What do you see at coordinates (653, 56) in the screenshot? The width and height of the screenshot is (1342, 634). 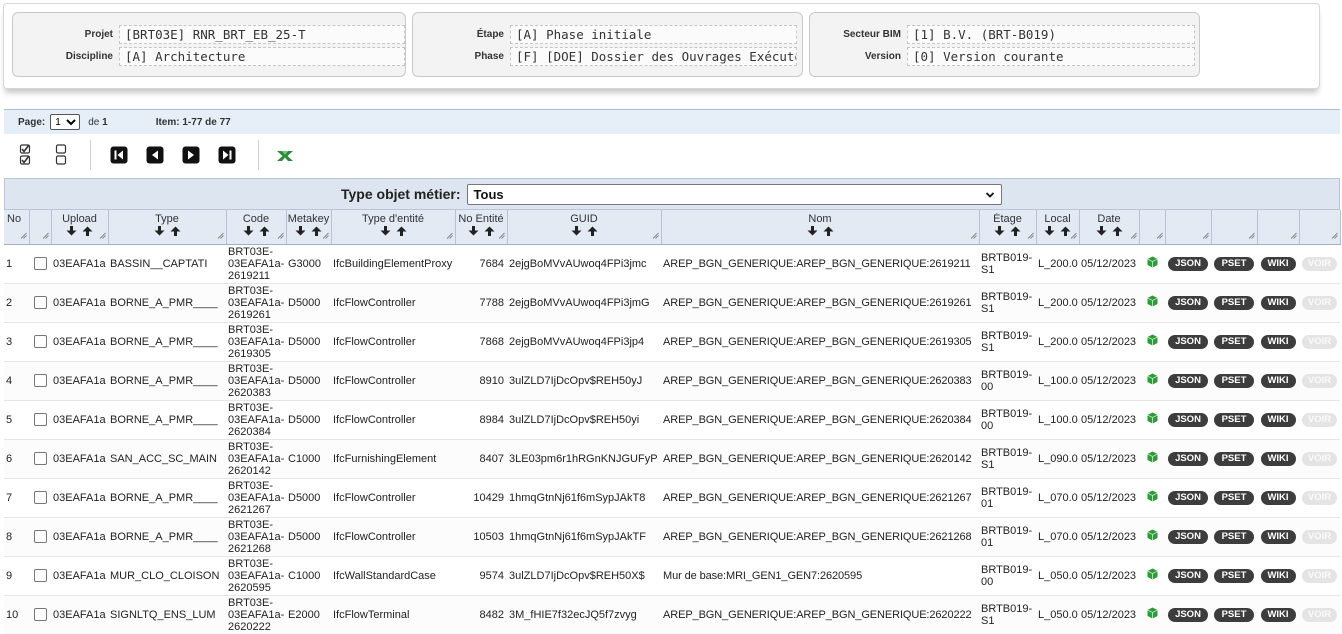 I see `phase-field: [F] [DOE] Dossier des Ouvrages Exécutés` at bounding box center [653, 56].